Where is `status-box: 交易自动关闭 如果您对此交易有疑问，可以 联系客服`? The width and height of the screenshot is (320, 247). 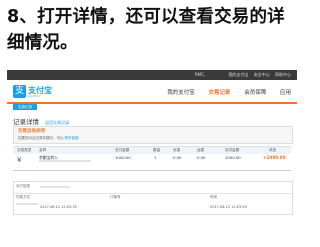
status-box: 交易自动关闭 如果您对此交易有疑问，可以 联系客服 is located at coordinates (153, 135).